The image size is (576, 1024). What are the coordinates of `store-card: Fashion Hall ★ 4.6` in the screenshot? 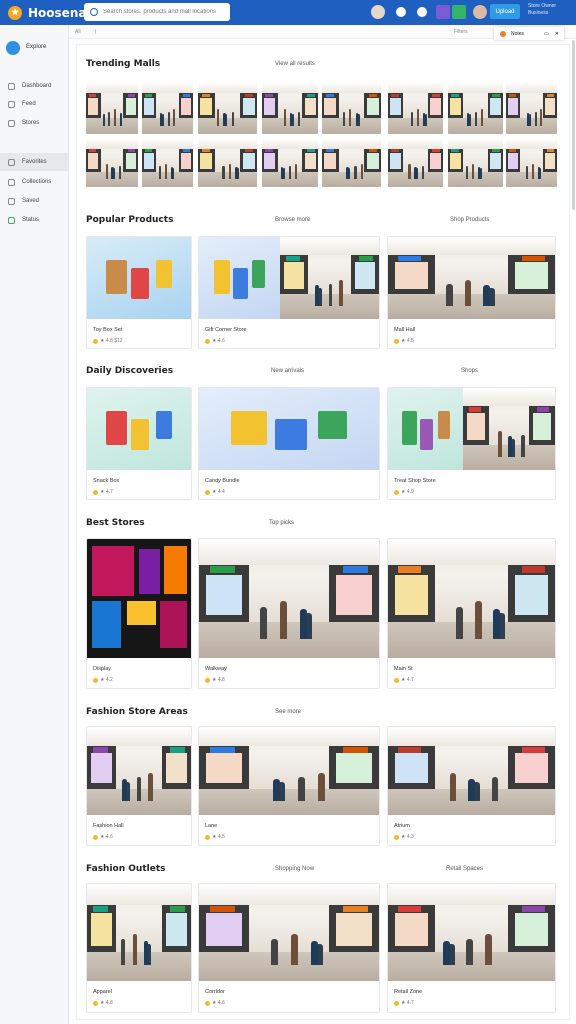 It's located at (139, 786).